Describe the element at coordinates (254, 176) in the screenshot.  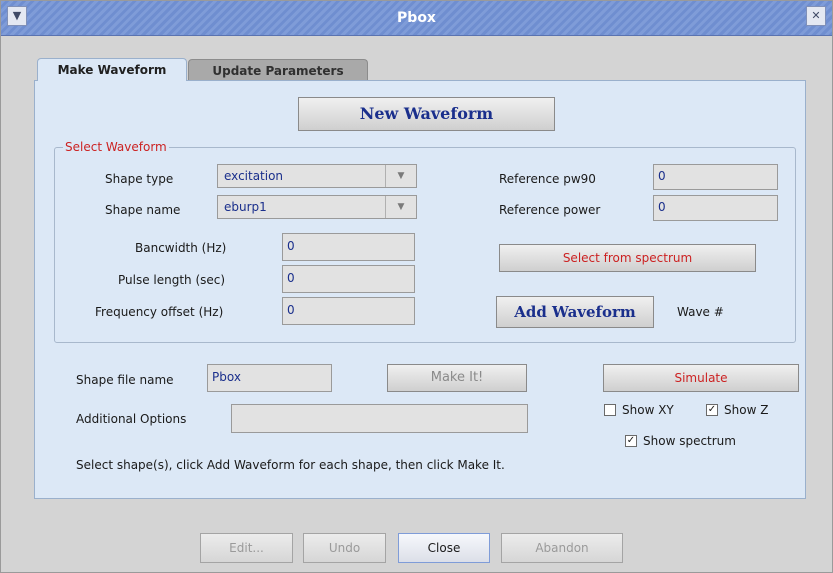
I see `shape-type-value: excitation` at that location.